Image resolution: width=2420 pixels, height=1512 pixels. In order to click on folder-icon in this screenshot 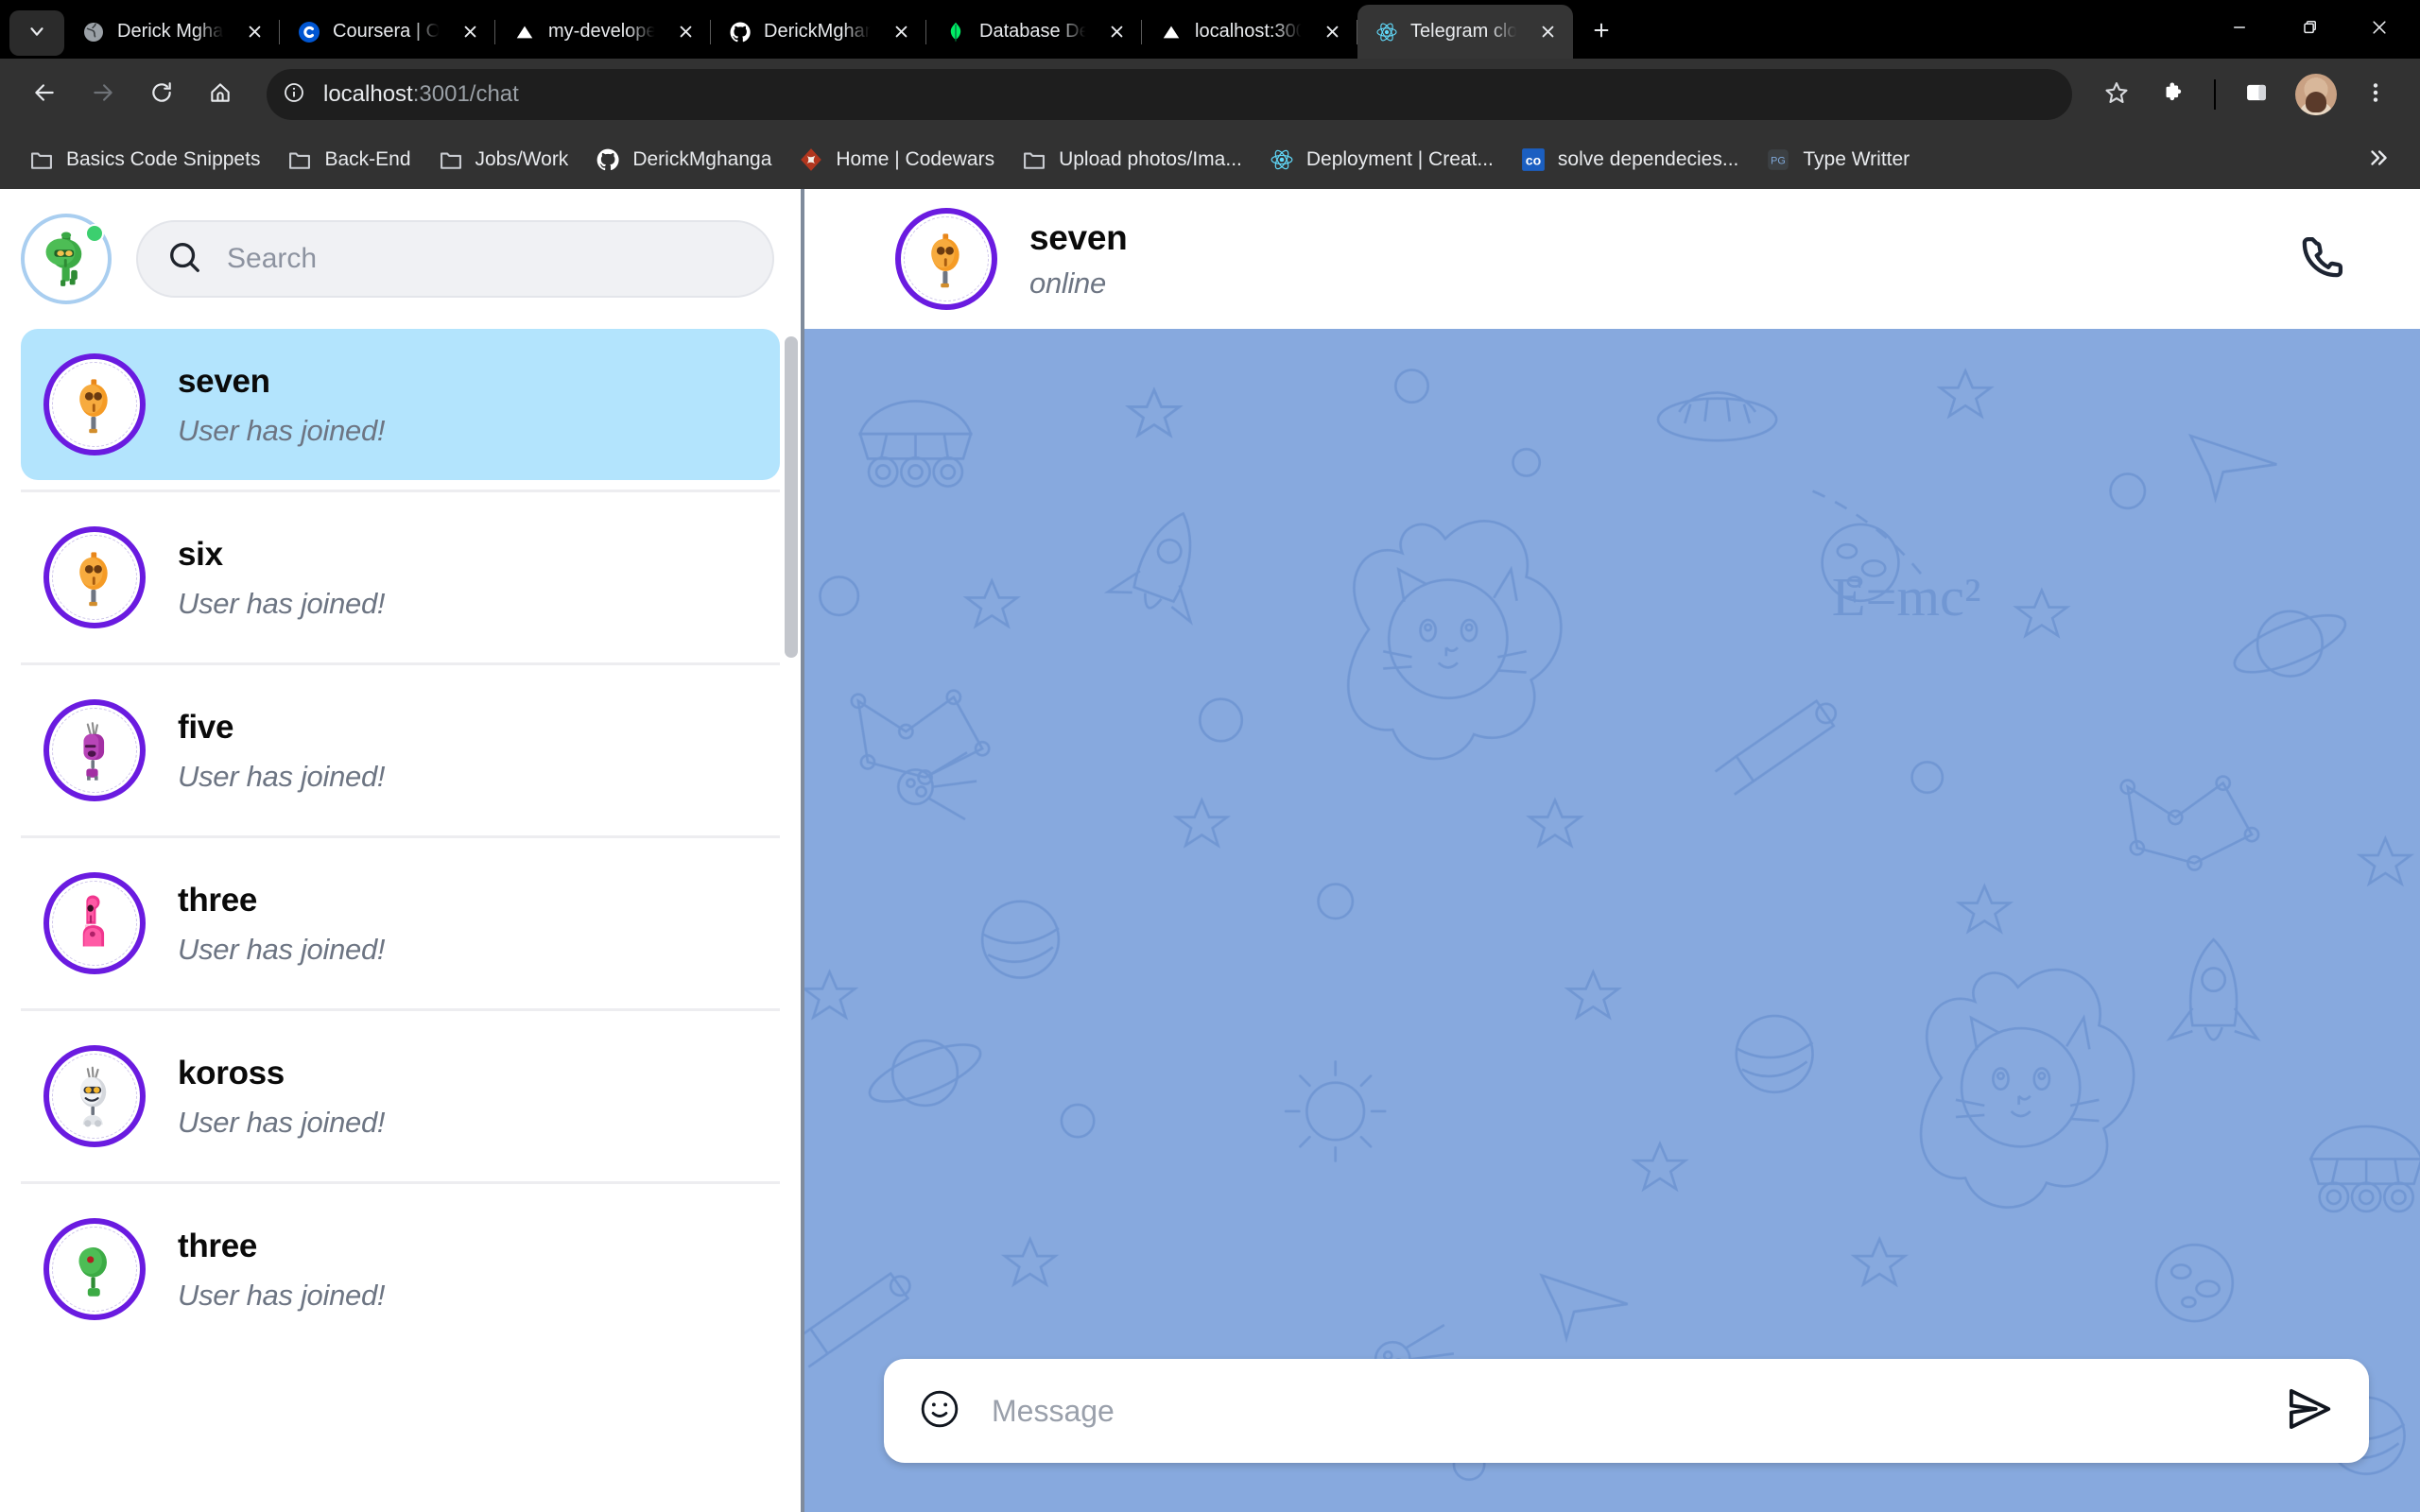, I will do `click(299, 159)`.